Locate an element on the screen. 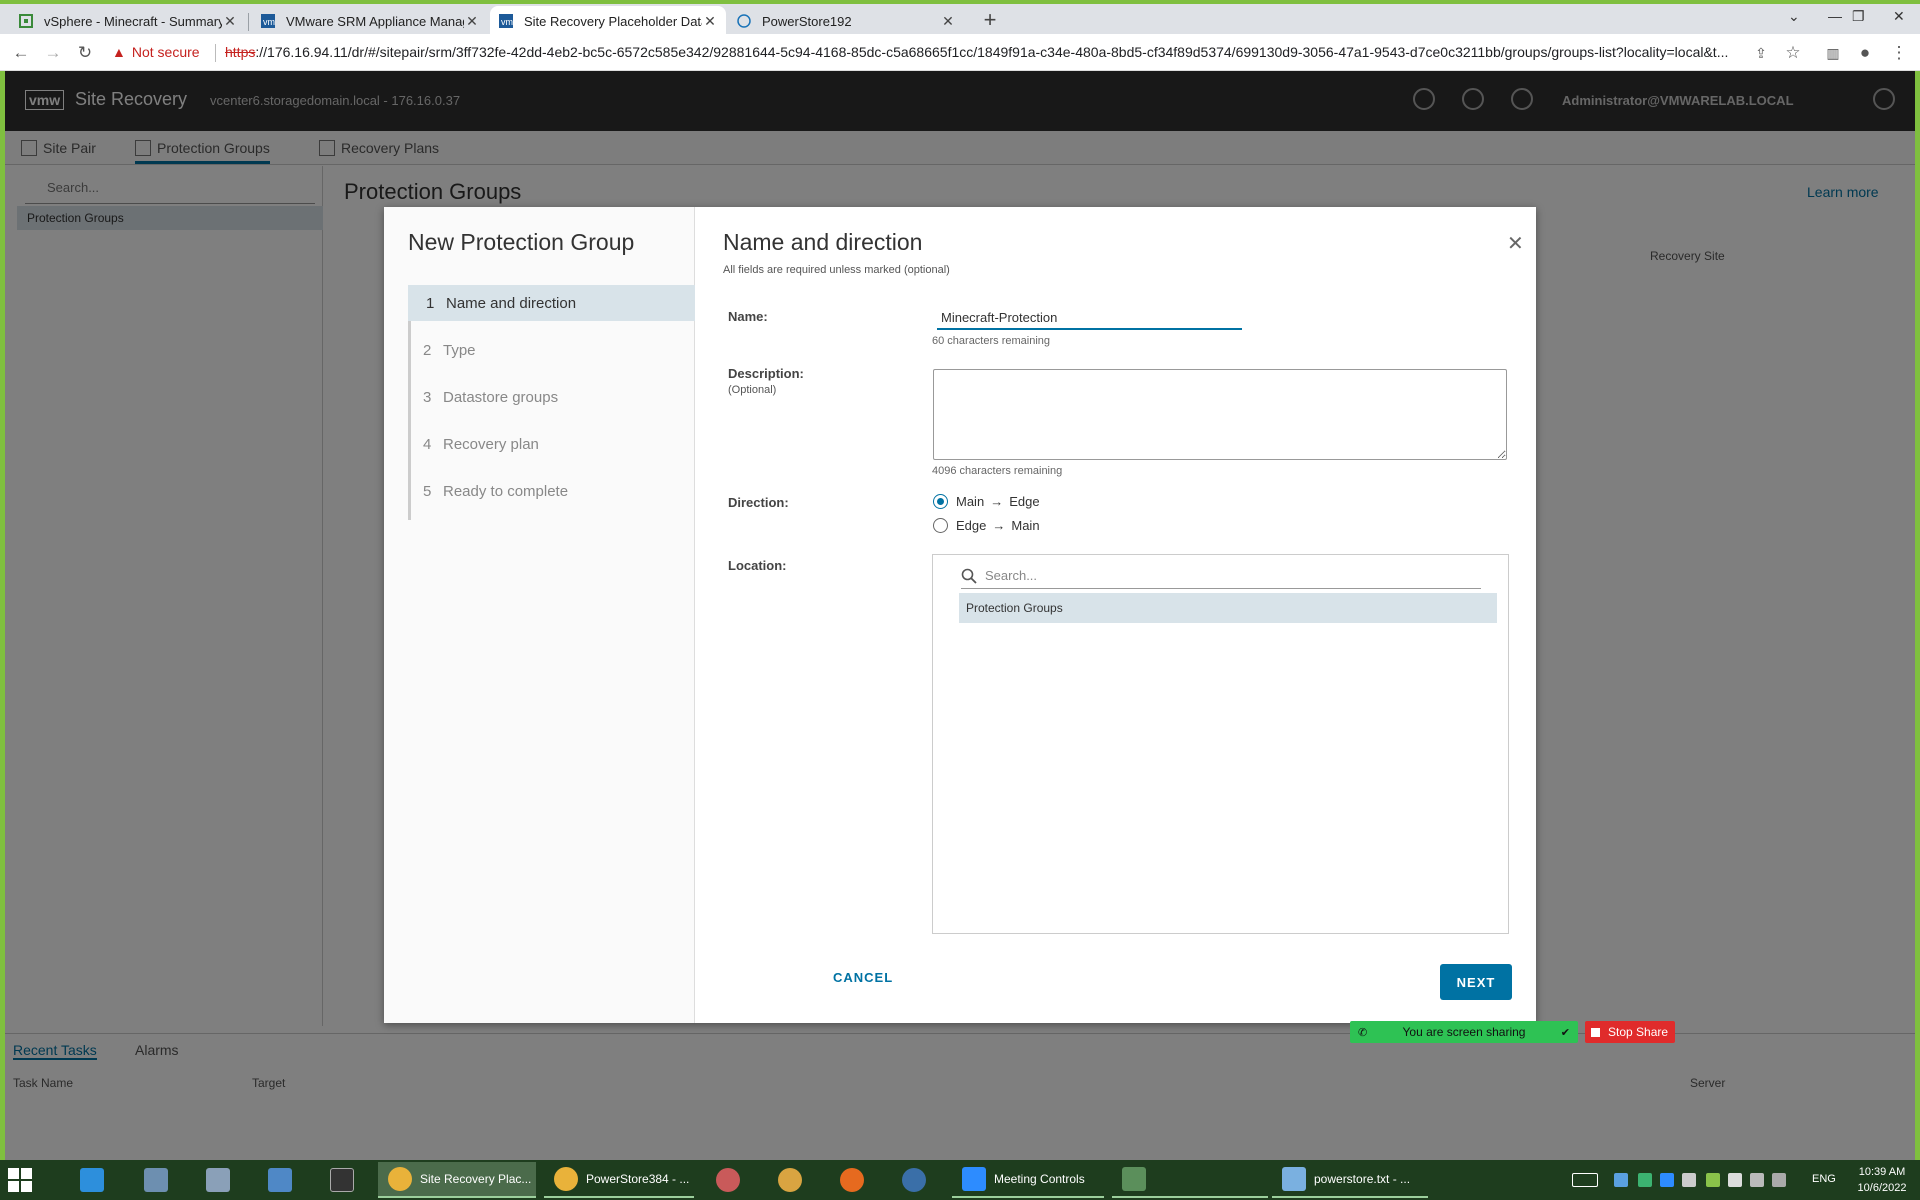 The image size is (1920, 1200). new-tab-icon: + is located at coordinates (990, 21).